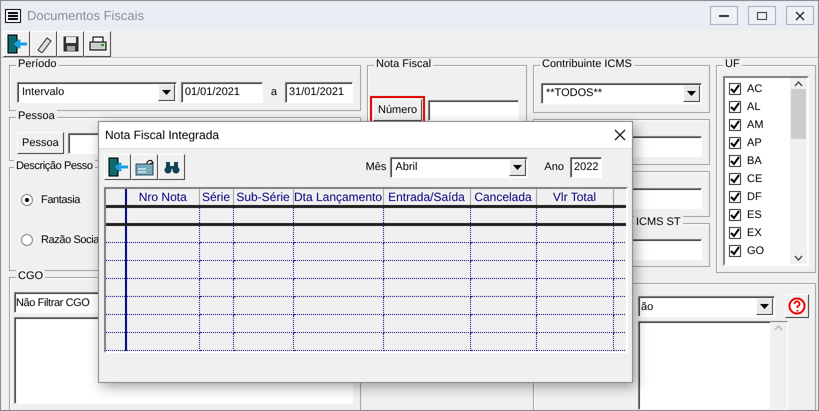 The height and width of the screenshot is (411, 819). I want to click on group-label: Contribuinte ICMS, so click(587, 64).